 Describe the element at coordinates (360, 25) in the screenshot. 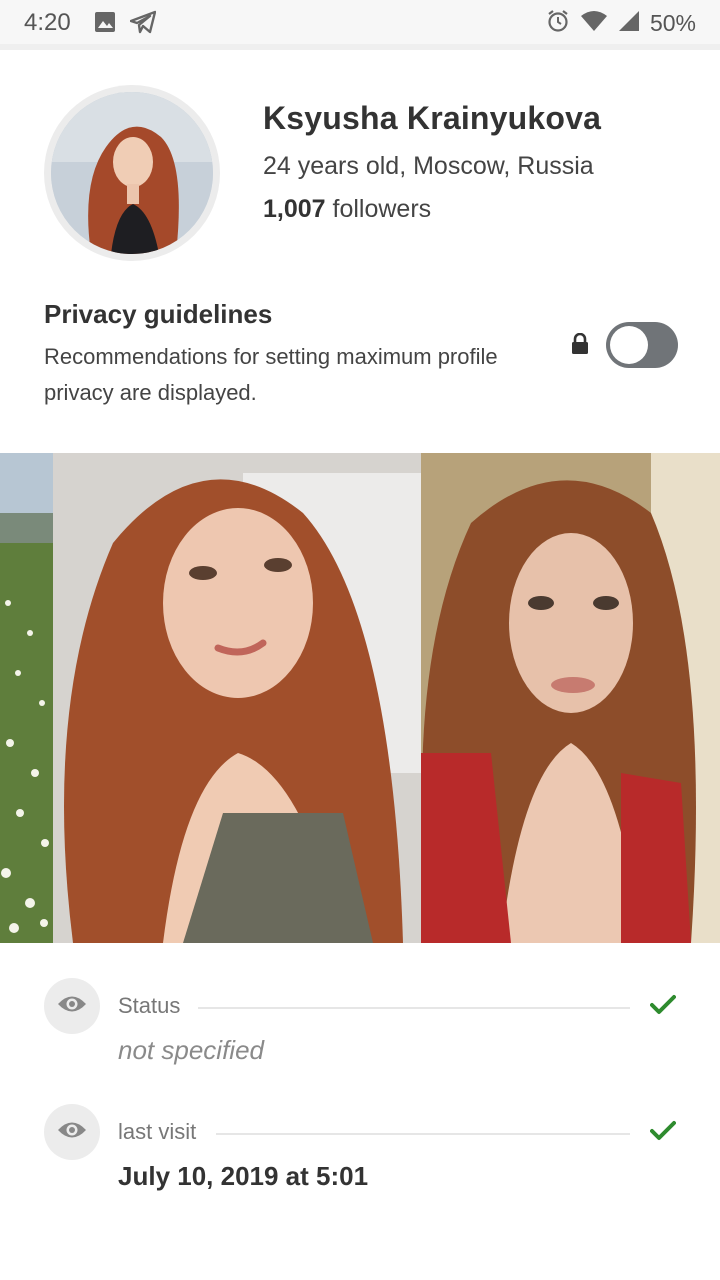

I see `status-bar: 4:20 50%` at that location.